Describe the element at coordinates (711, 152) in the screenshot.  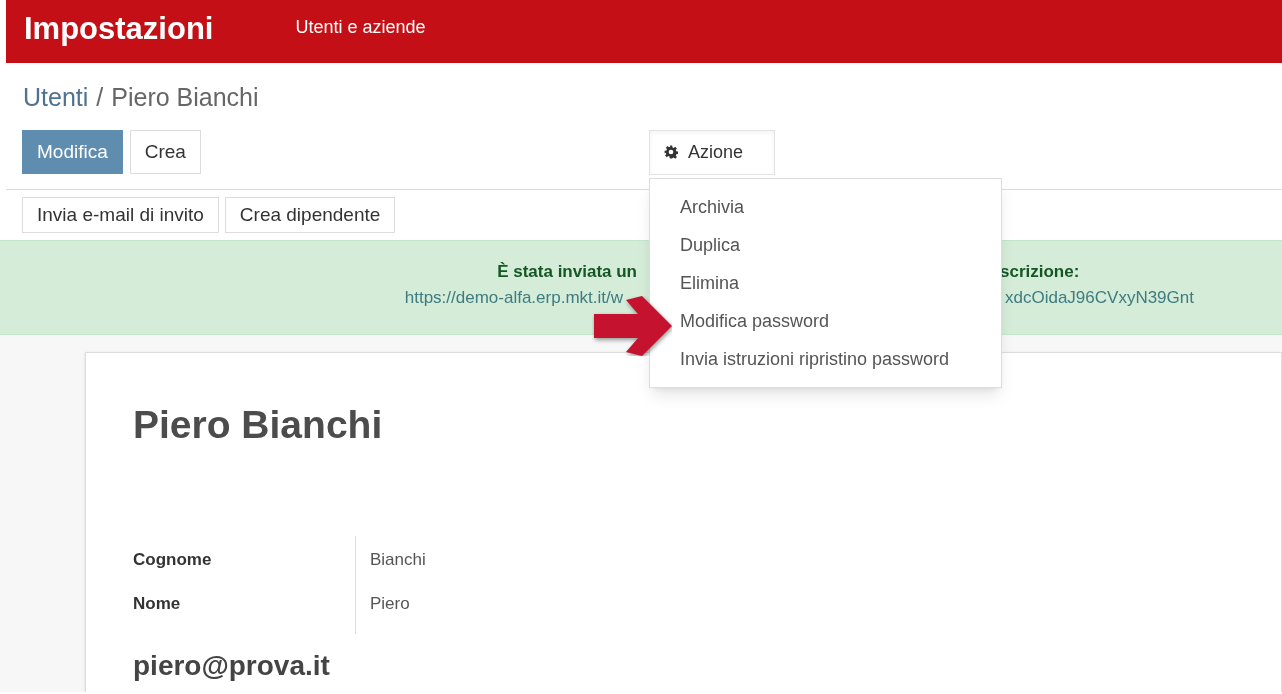
I see `action-button: Azione` at that location.